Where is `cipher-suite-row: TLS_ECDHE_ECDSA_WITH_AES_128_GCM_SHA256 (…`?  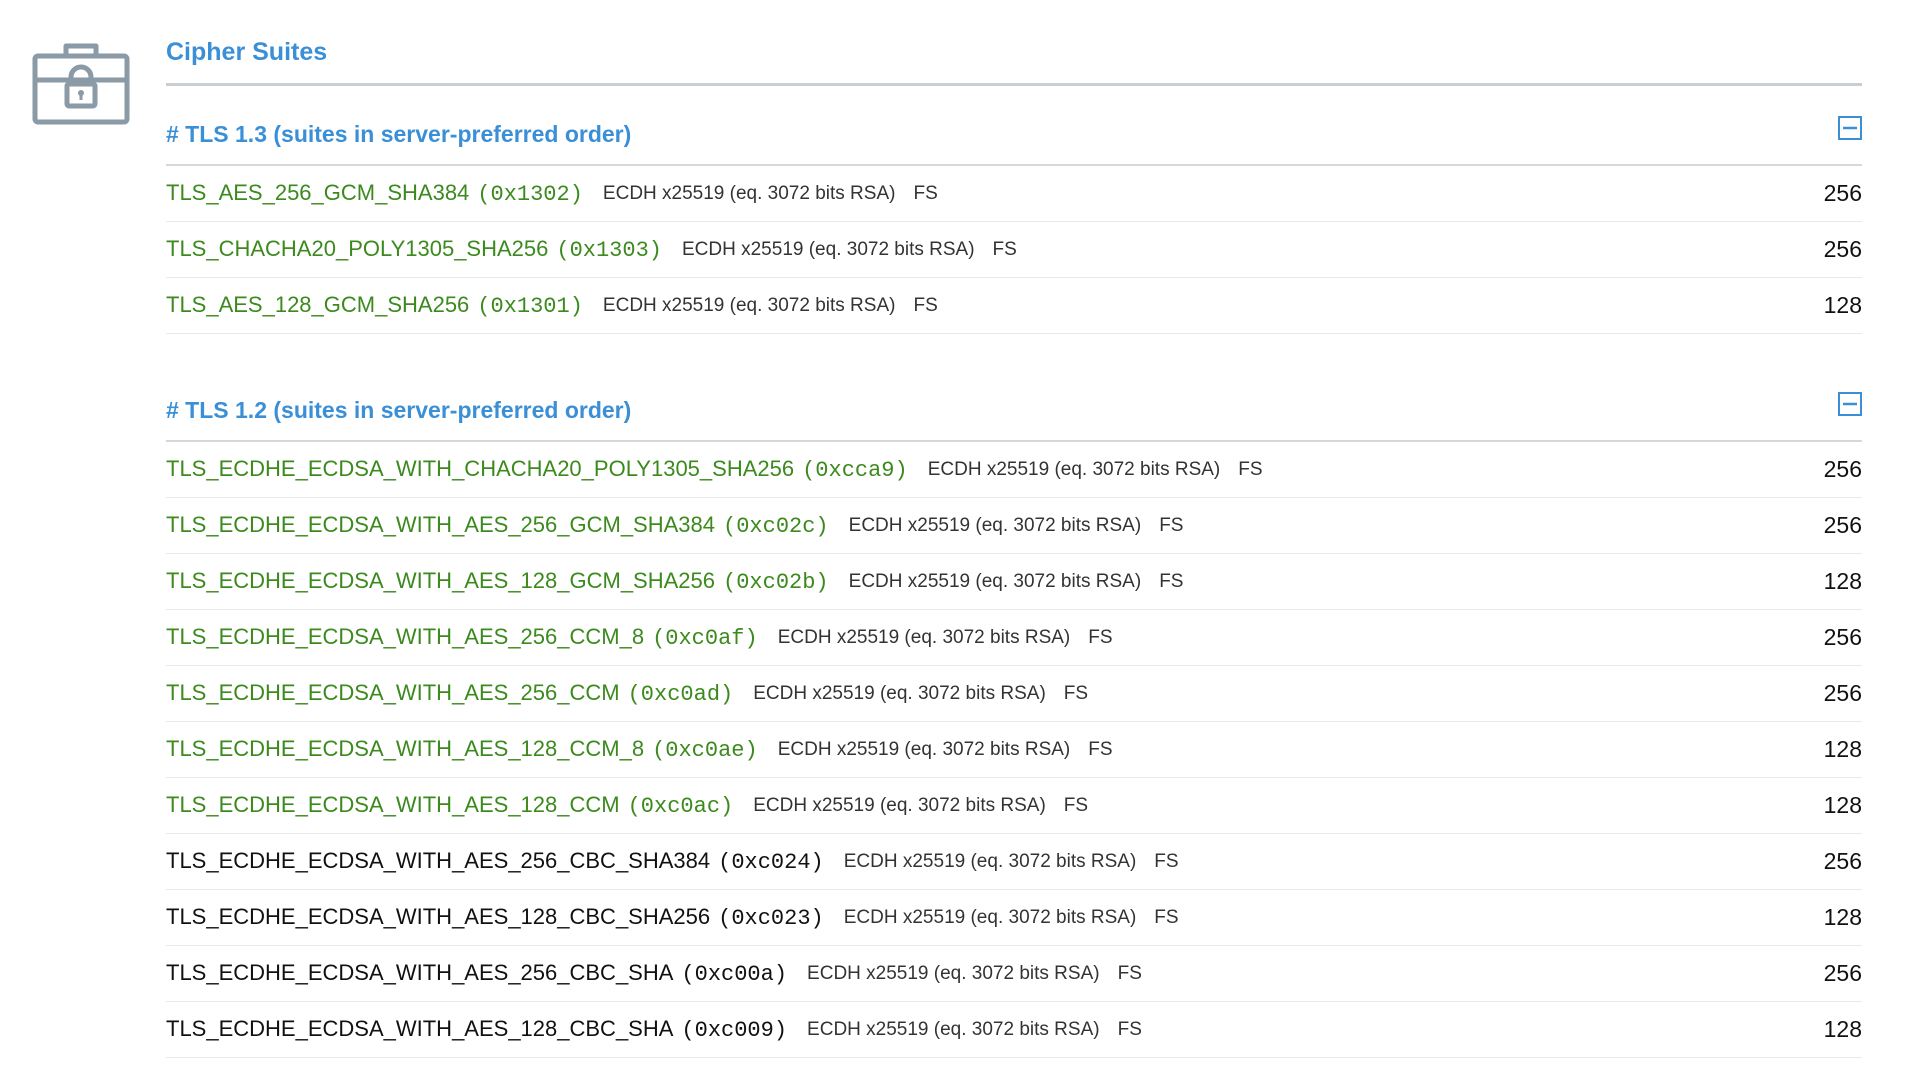
cipher-suite-row: TLS_ECDHE_ECDSA_WITH_AES_128_GCM_SHA256 (… is located at coordinates (1014, 582).